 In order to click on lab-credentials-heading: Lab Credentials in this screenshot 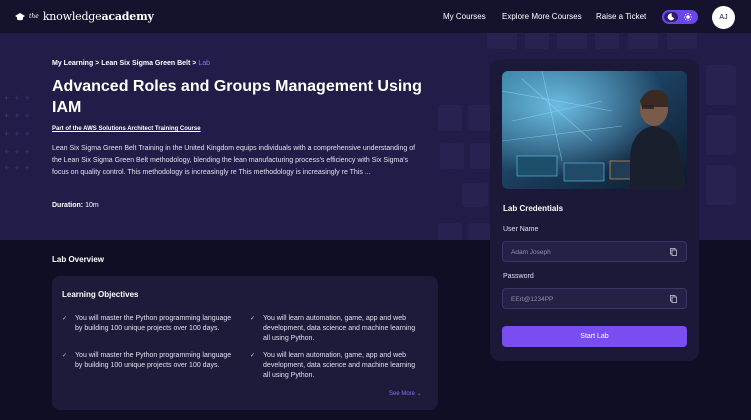, I will do `click(533, 208)`.